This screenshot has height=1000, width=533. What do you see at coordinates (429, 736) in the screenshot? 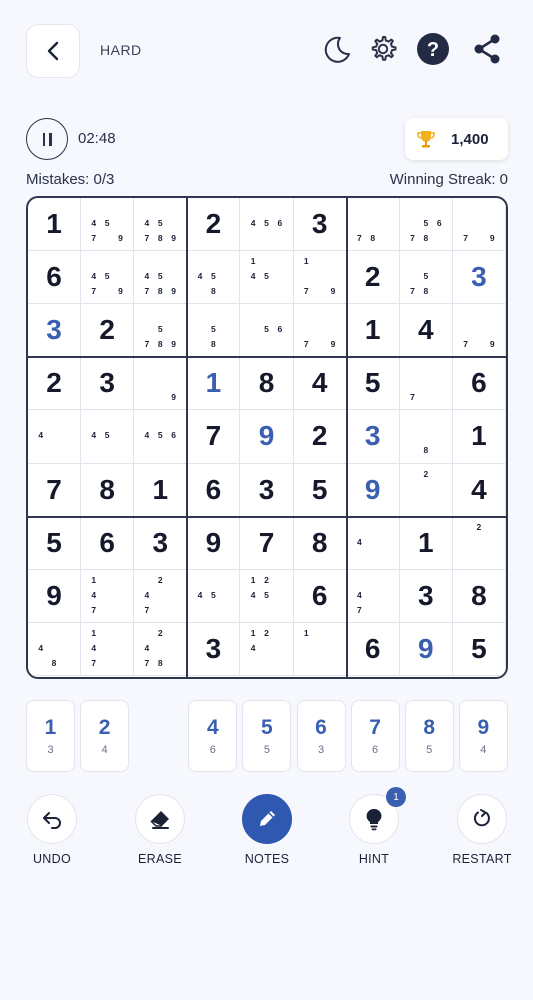
I see `number-key-8: 85` at bounding box center [429, 736].